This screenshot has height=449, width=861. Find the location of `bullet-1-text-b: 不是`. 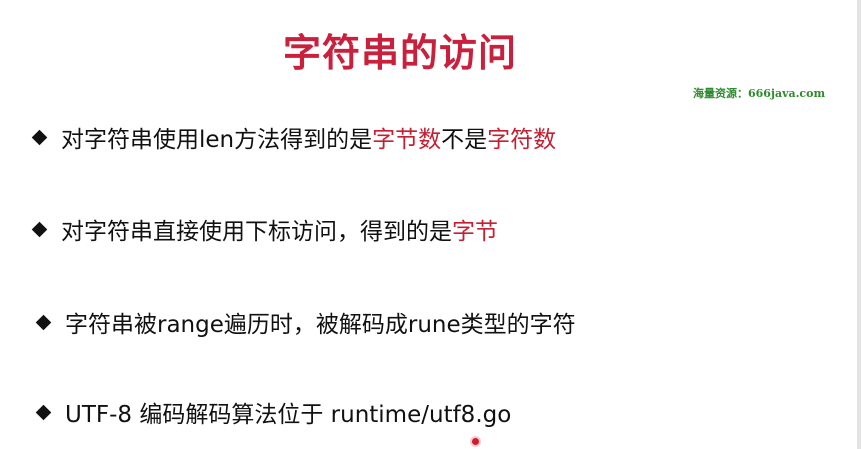

bullet-1-text-b: 不是 is located at coordinates (464, 140).